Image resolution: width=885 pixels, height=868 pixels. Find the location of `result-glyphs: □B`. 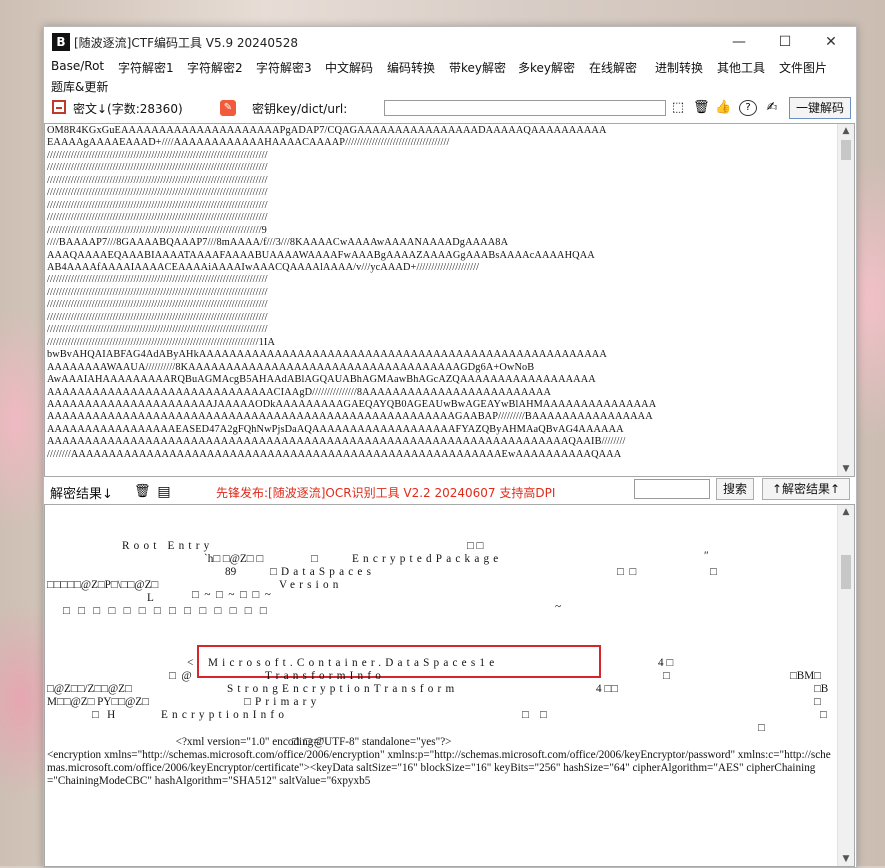

result-glyphs: □B is located at coordinates (821, 689).